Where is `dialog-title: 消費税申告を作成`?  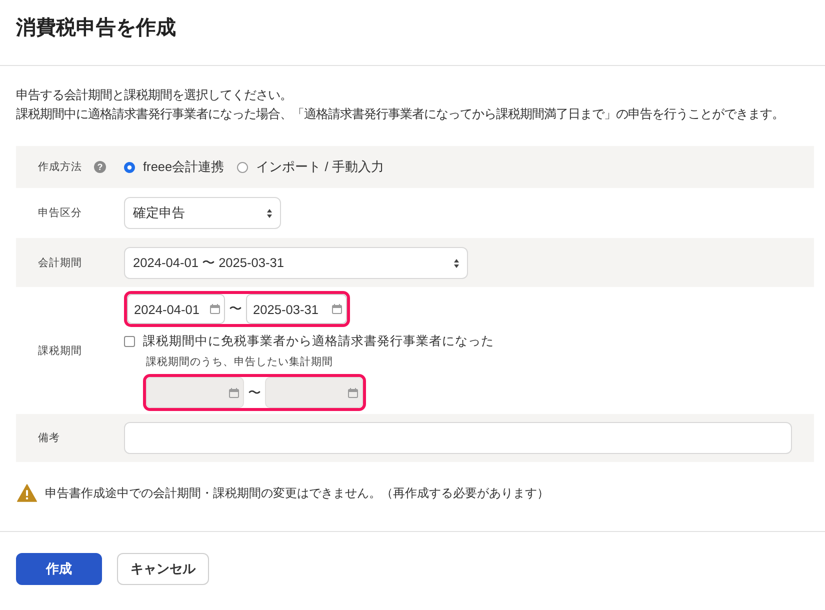
dialog-title: 消費税申告を作成 is located at coordinates (96, 28).